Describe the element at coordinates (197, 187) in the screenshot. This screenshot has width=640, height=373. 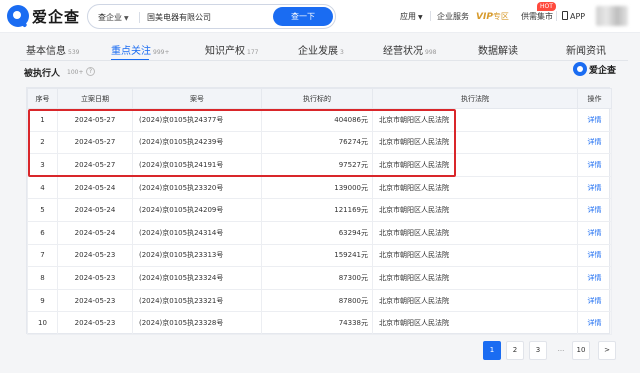
I see `case-number: (2024)京0105执23320号` at that location.